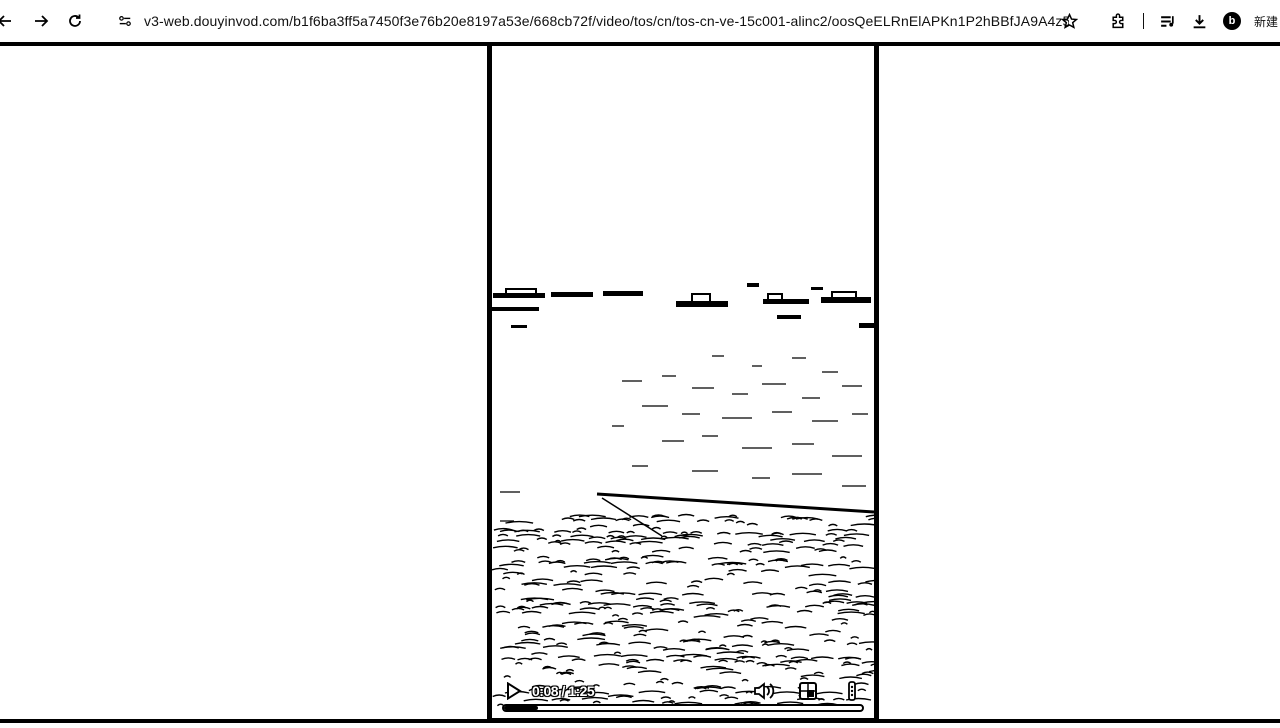 Image resolution: width=1280 pixels, height=728 pixels. Describe the element at coordinates (514, 691) in the screenshot. I see `play-button` at that location.